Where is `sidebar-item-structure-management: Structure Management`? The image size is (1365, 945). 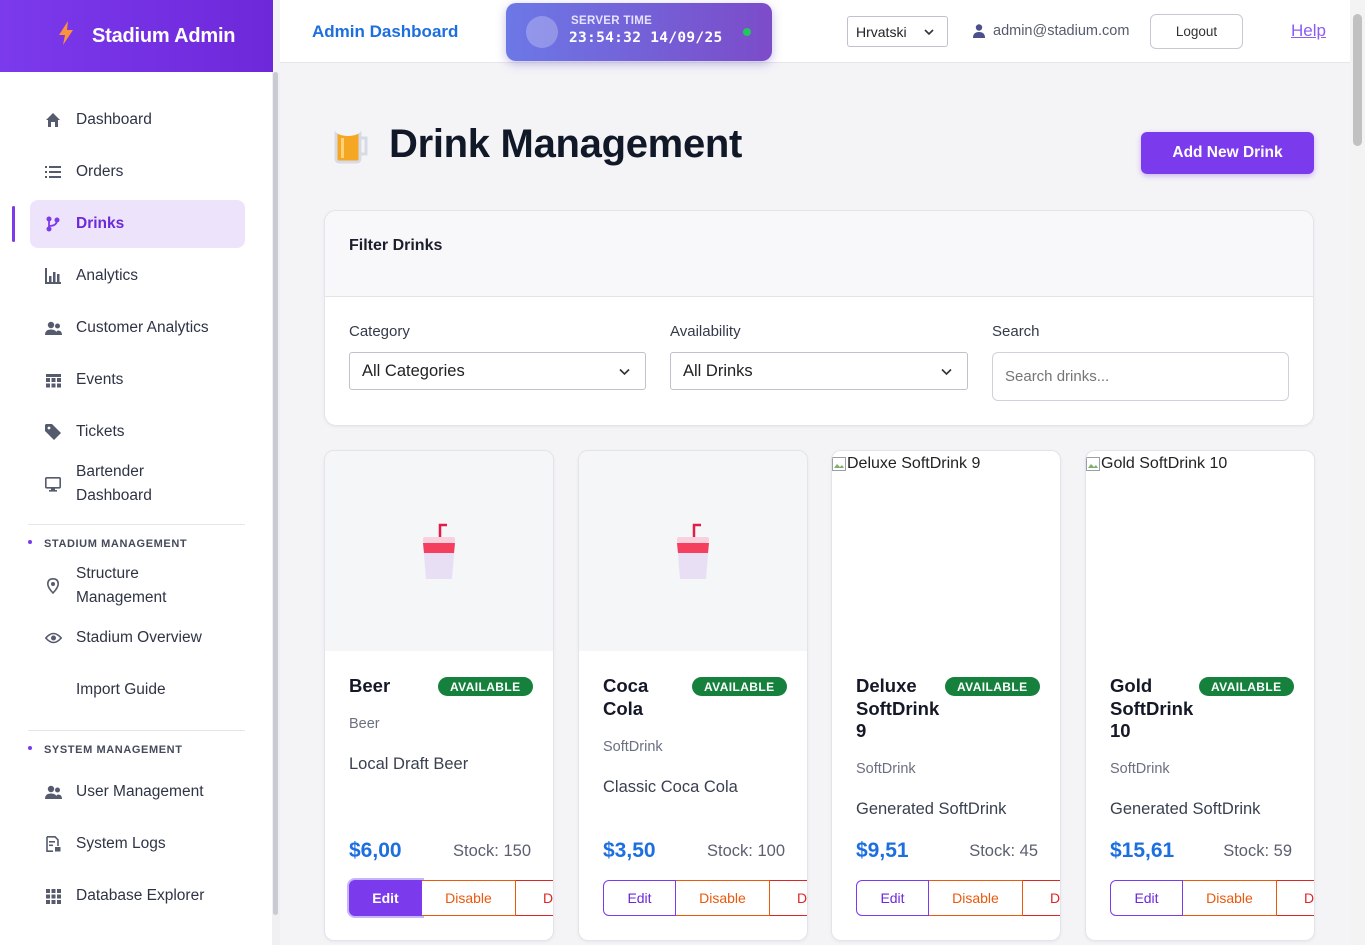
sidebar-item-structure-management: Structure Management is located at coordinates (137, 586).